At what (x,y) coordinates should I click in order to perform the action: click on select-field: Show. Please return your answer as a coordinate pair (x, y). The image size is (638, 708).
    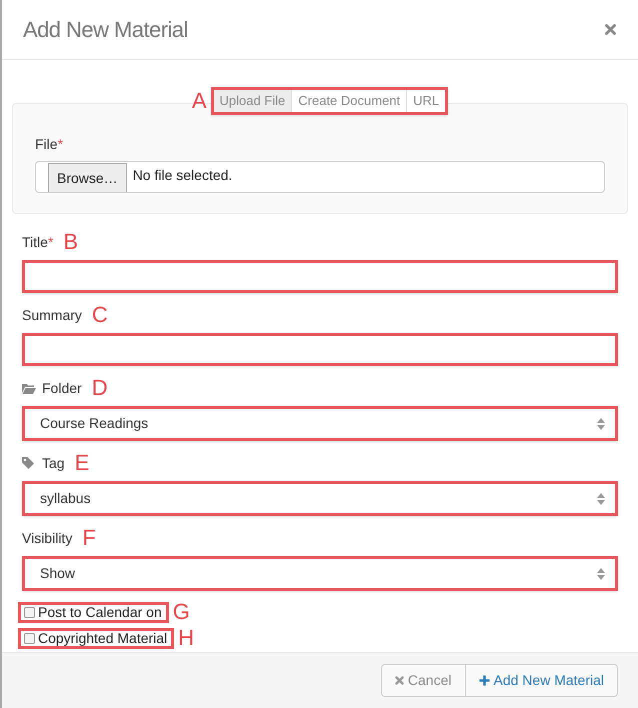
    Looking at the image, I should click on (320, 573).